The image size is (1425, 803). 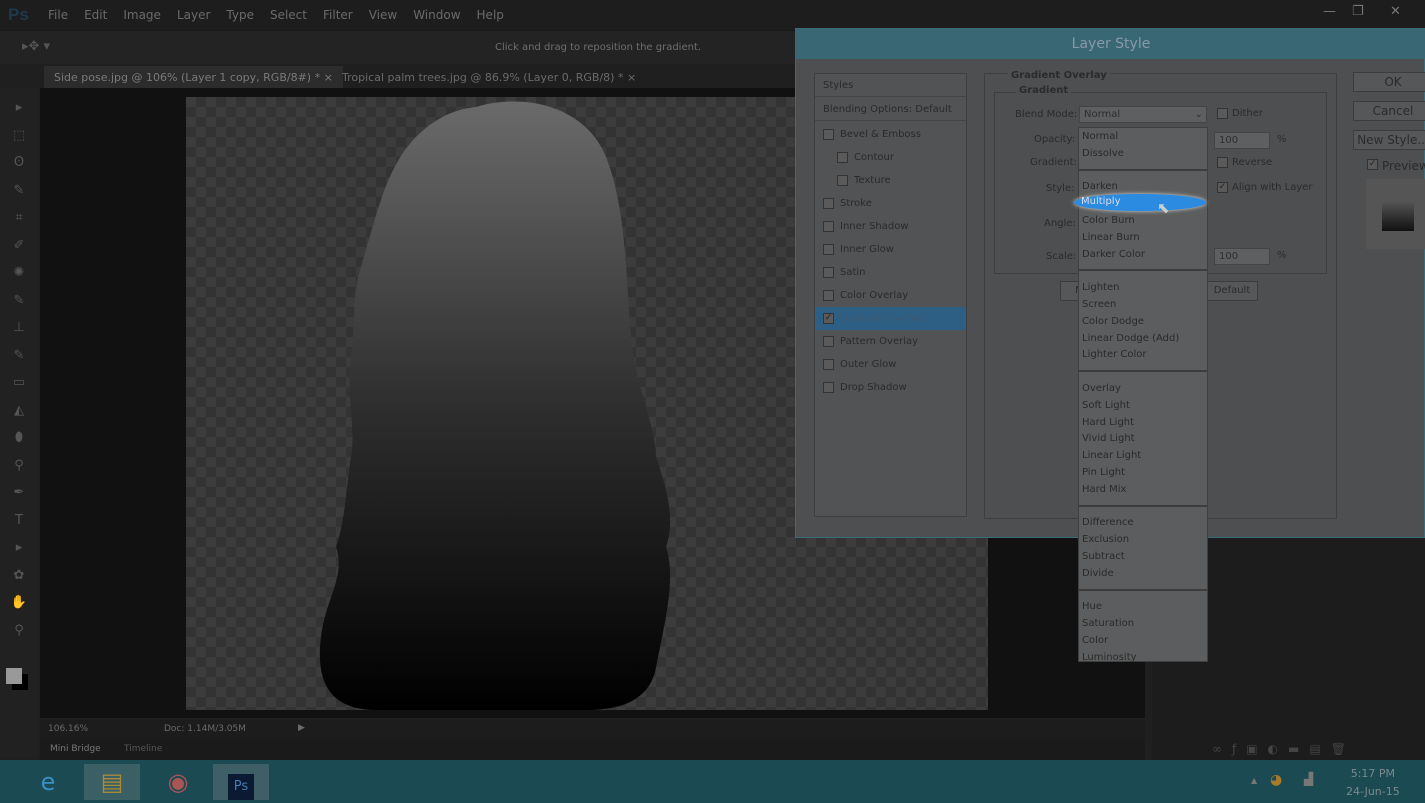 I want to click on menu-window: Window, so click(x=436, y=15).